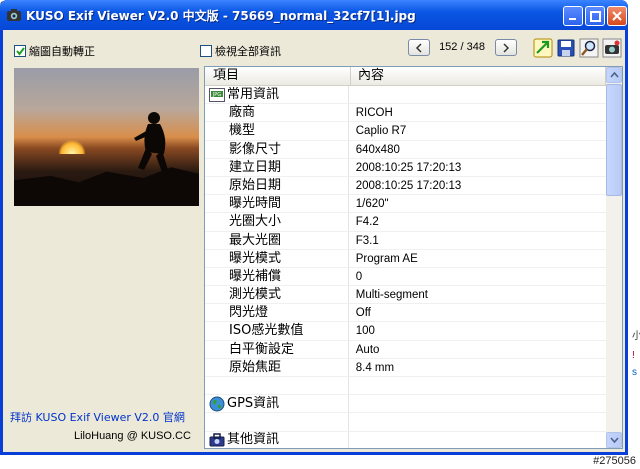 The height and width of the screenshot is (469, 640). I want to click on field-value: 1/620", so click(372, 204).